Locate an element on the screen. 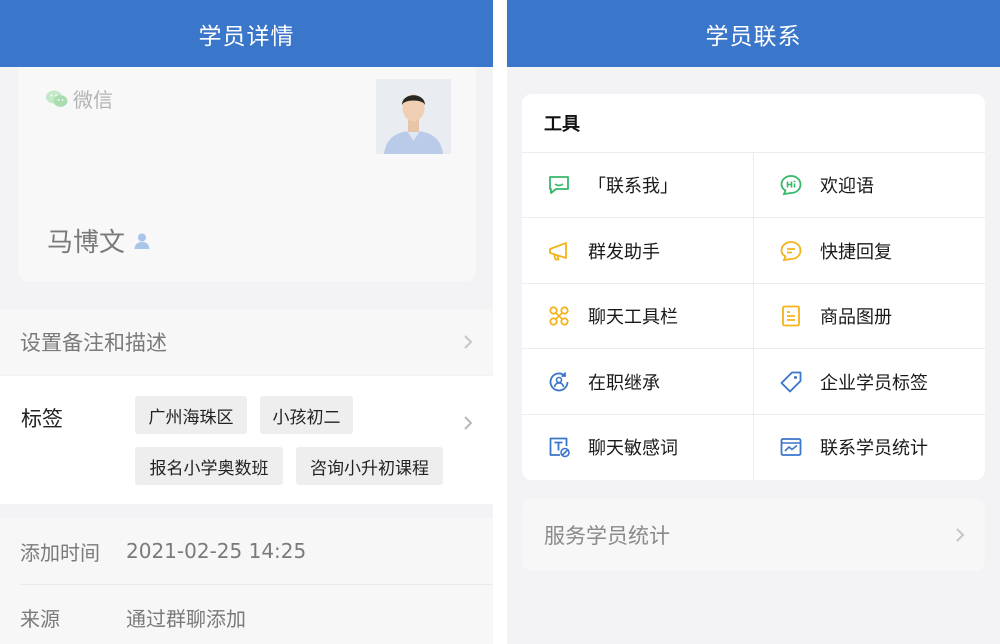  page-title: 学员详情 is located at coordinates (246, 33).